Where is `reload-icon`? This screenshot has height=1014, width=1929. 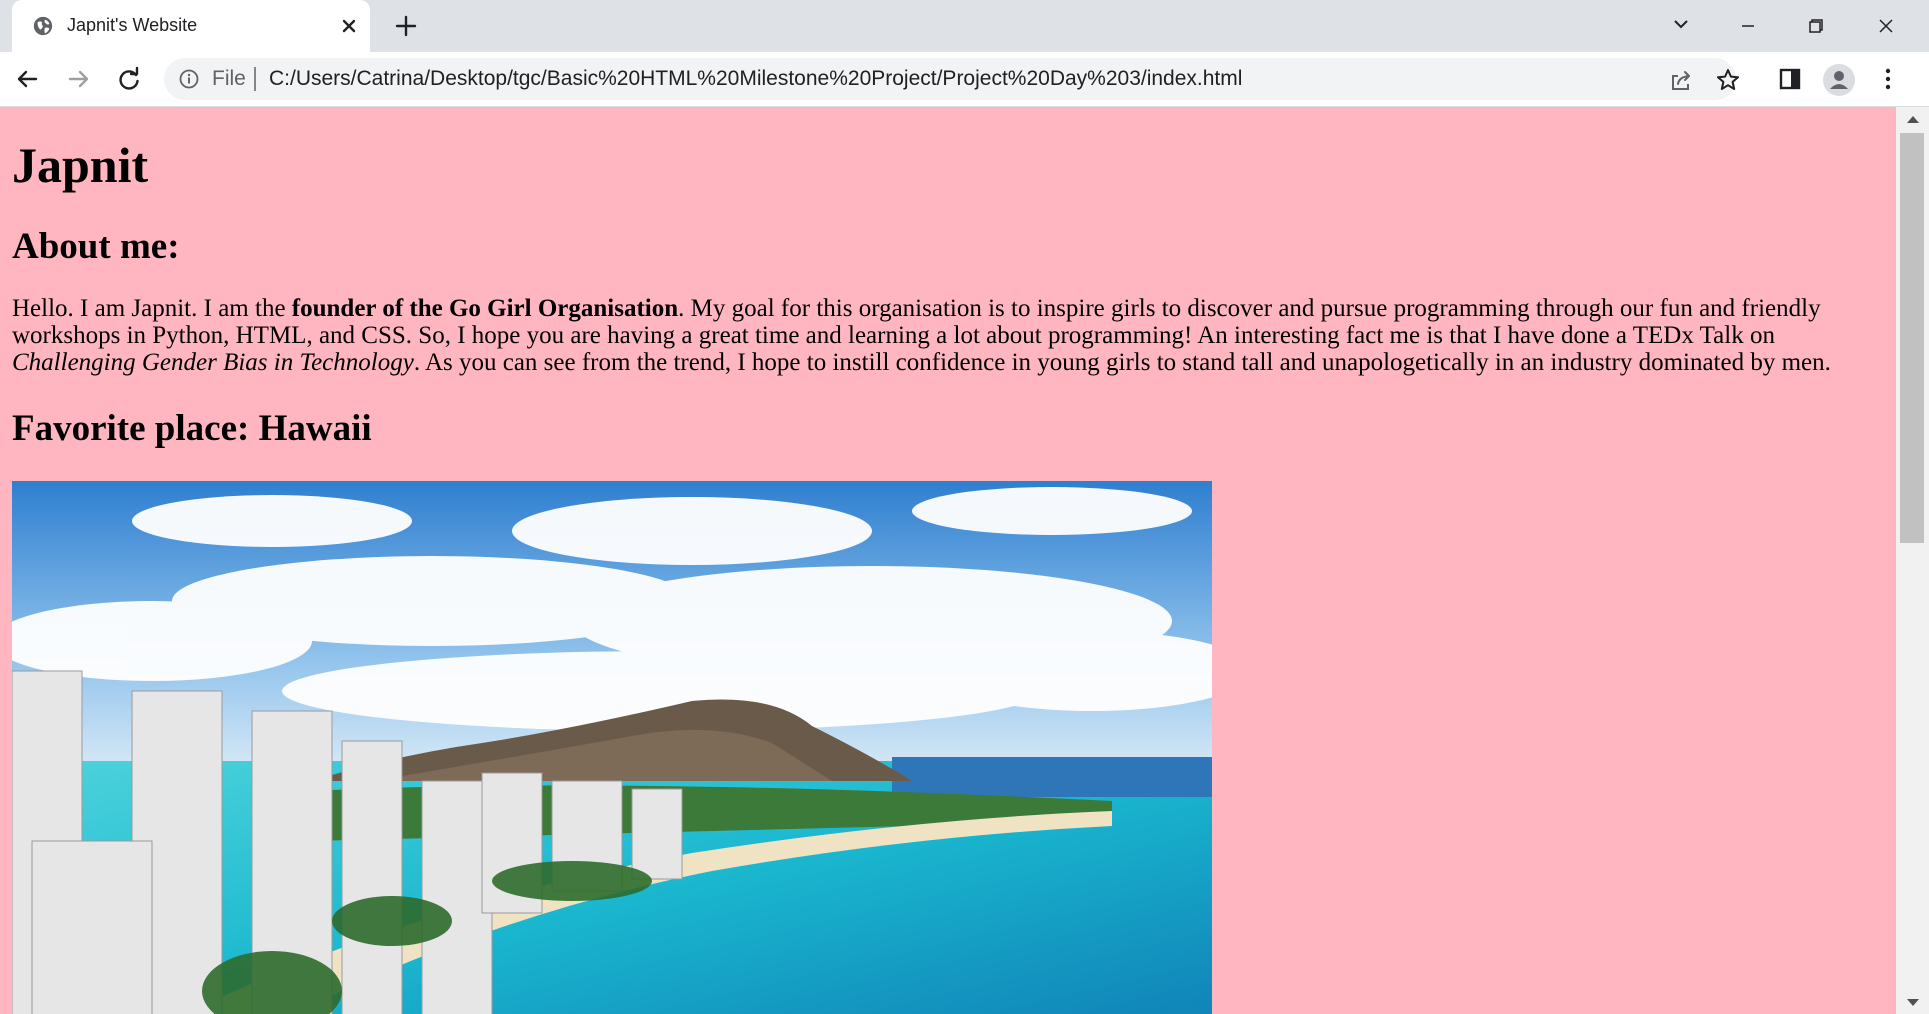
reload-icon is located at coordinates (129, 79).